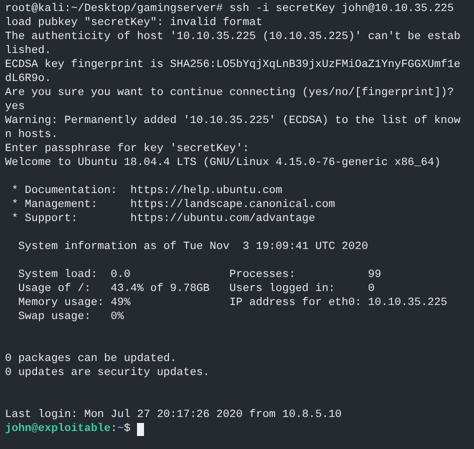 Image resolution: width=474 pixels, height=449 pixels. I want to click on prompt-symbol: $, so click(127, 429).